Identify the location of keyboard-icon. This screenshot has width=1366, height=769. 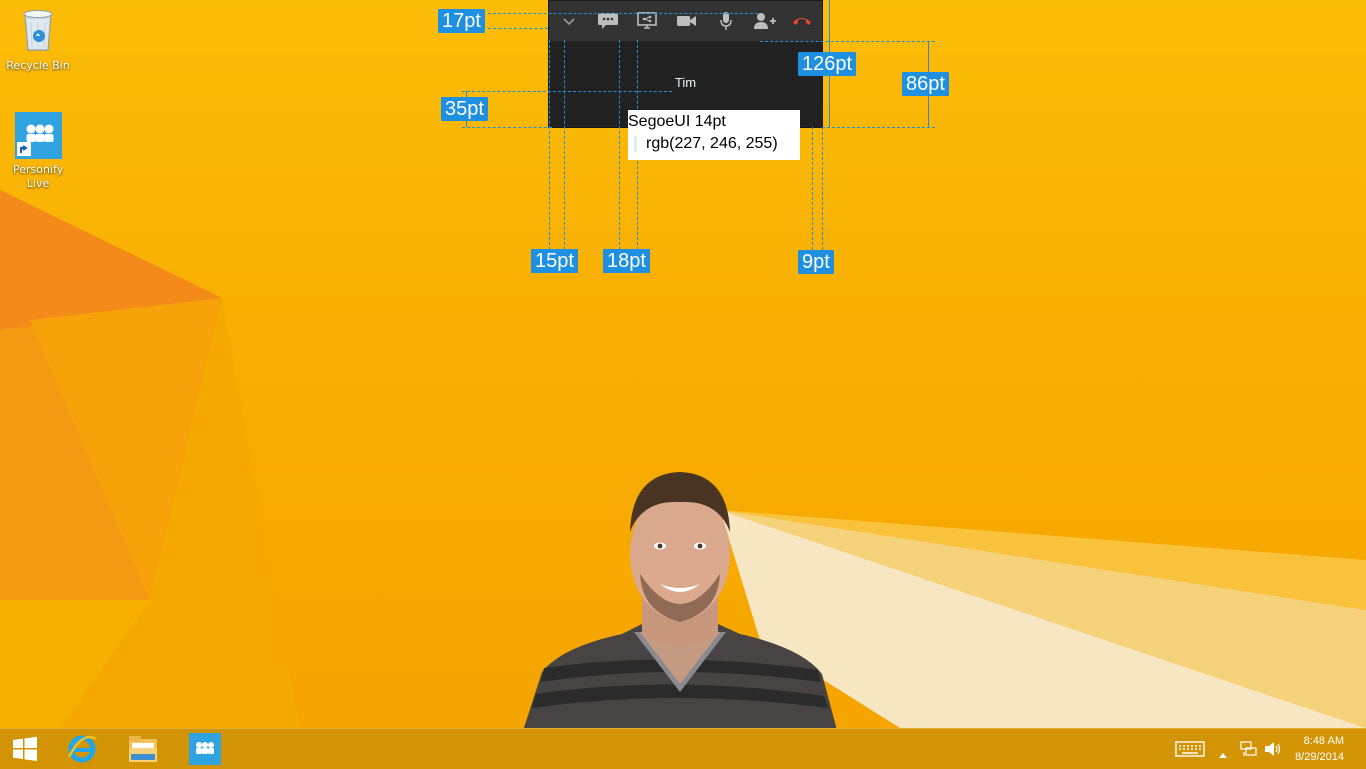
(1190, 749).